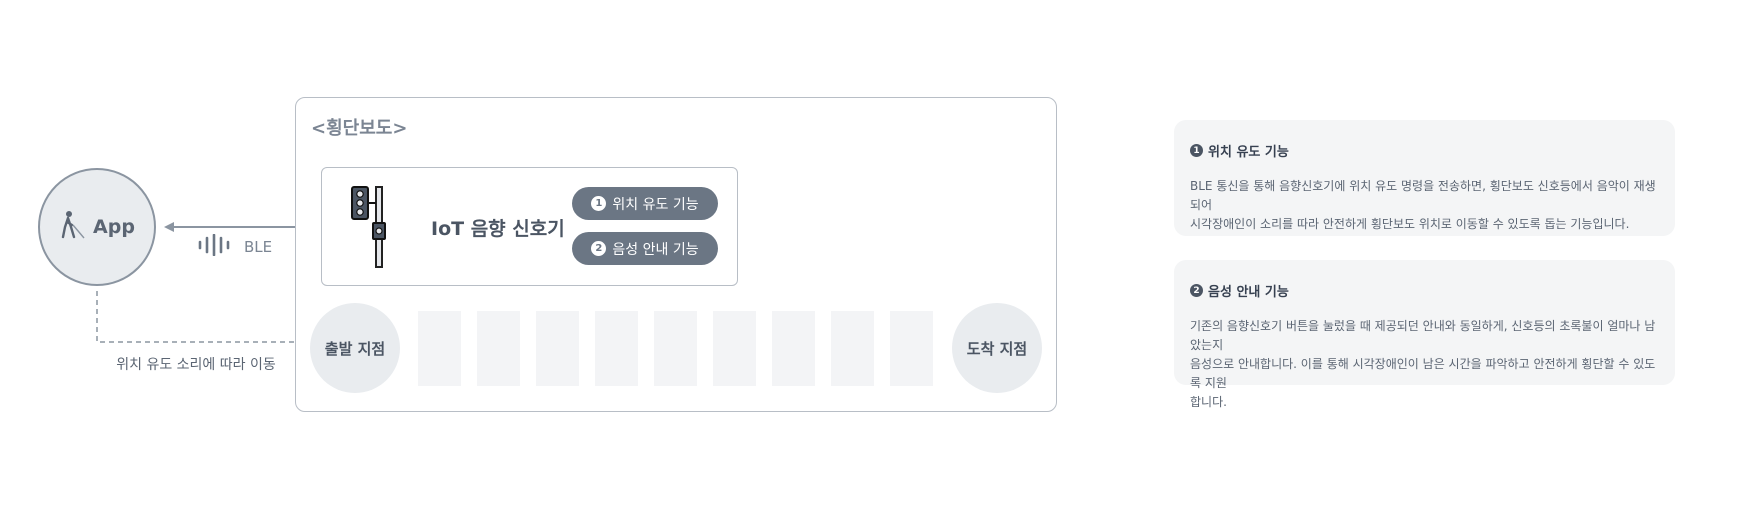 Image resolution: width=1761 pixels, height=526 pixels. What do you see at coordinates (1424, 290) in the screenshot?
I see `card-heading: 2 음성 안내 기능` at bounding box center [1424, 290].